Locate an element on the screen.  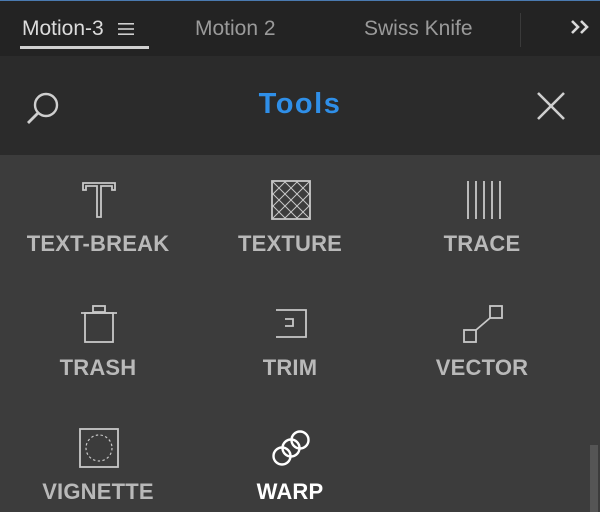
menu-icon is located at coordinates (125, 29).